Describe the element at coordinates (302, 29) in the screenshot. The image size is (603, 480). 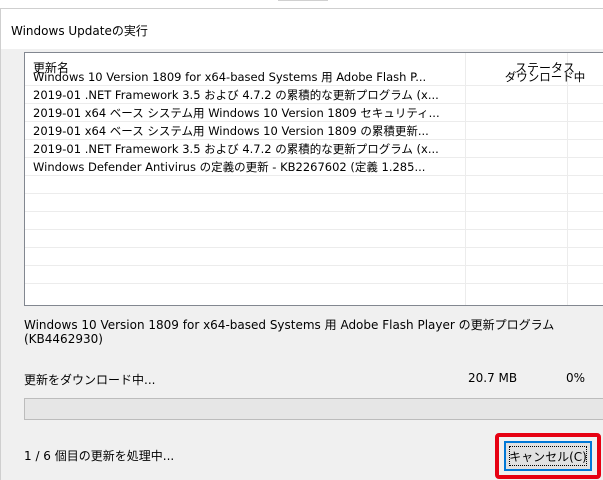
I see `title-bar: Windows Updateの実行` at that location.